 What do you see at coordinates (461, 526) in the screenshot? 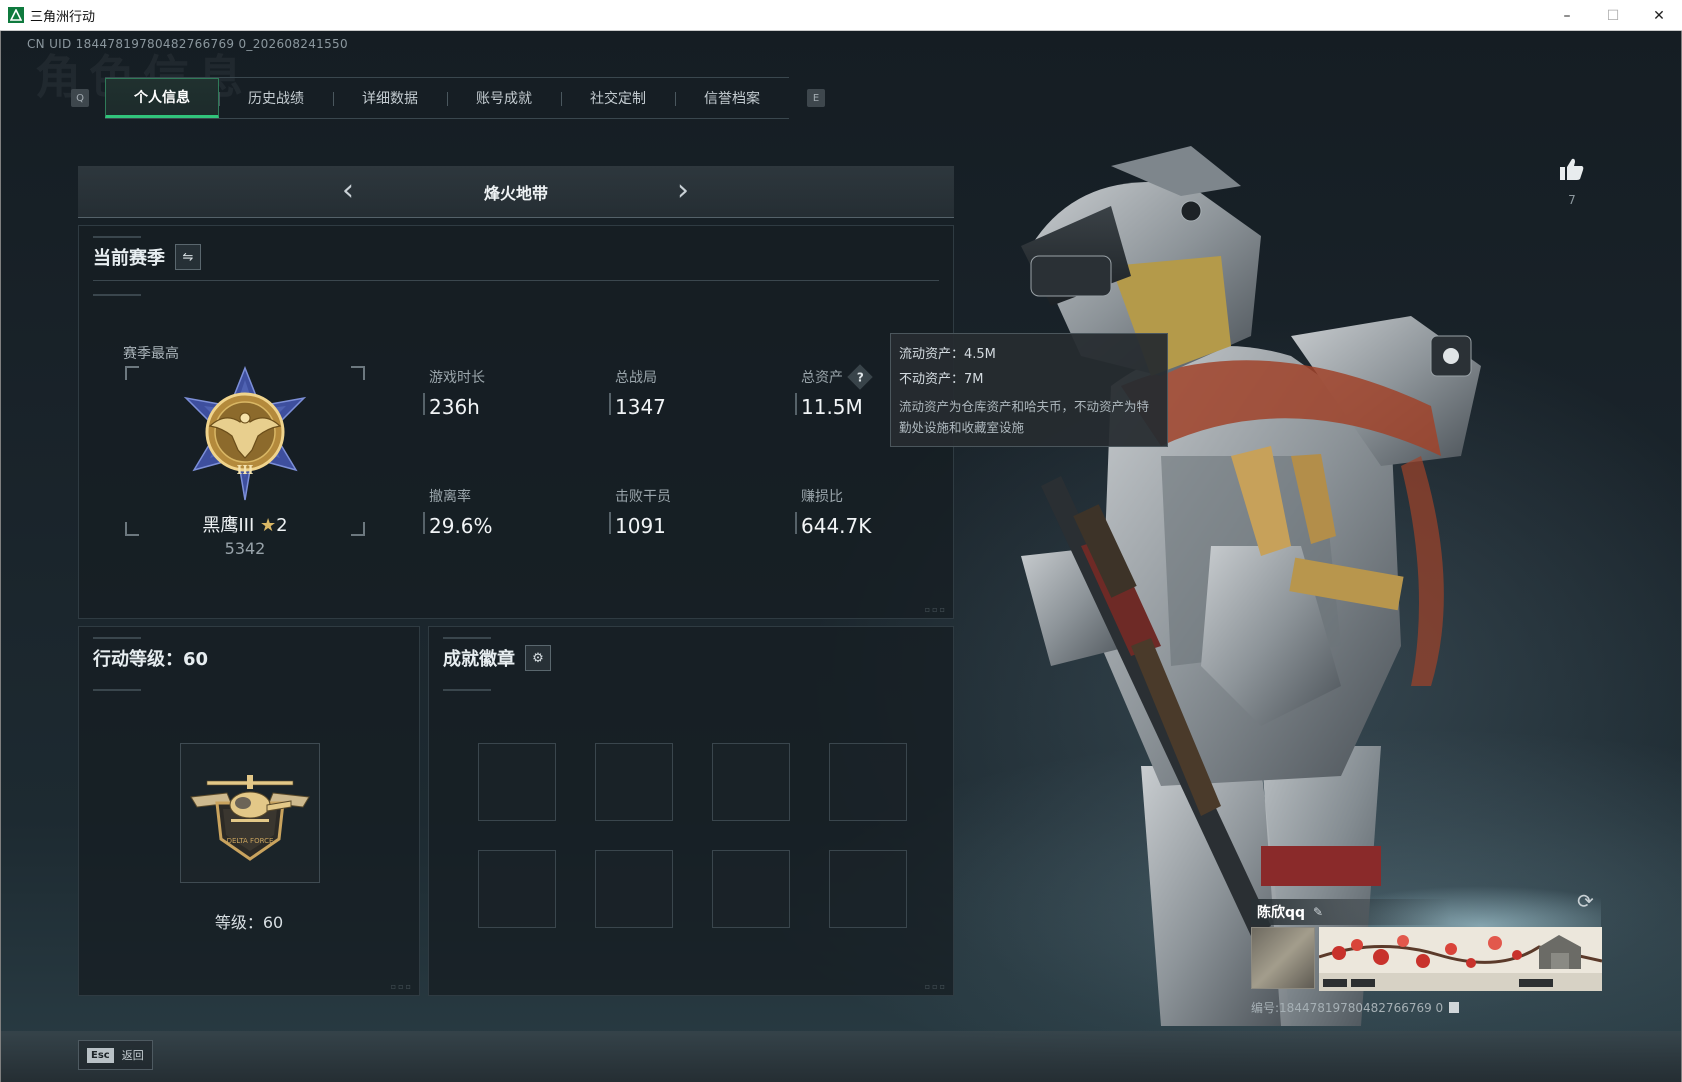
I see `stat-value: 29.6%` at bounding box center [461, 526].